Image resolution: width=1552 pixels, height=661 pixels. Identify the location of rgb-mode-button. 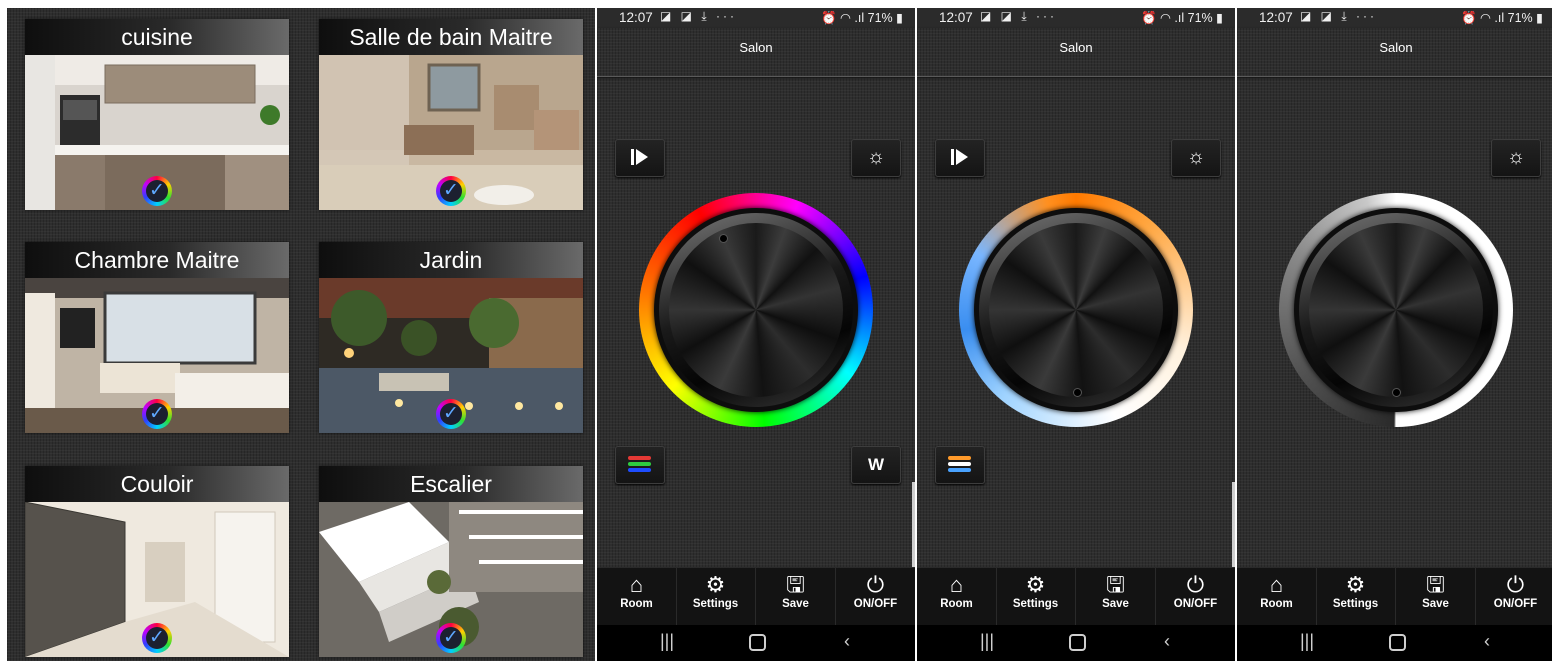
(640, 465).